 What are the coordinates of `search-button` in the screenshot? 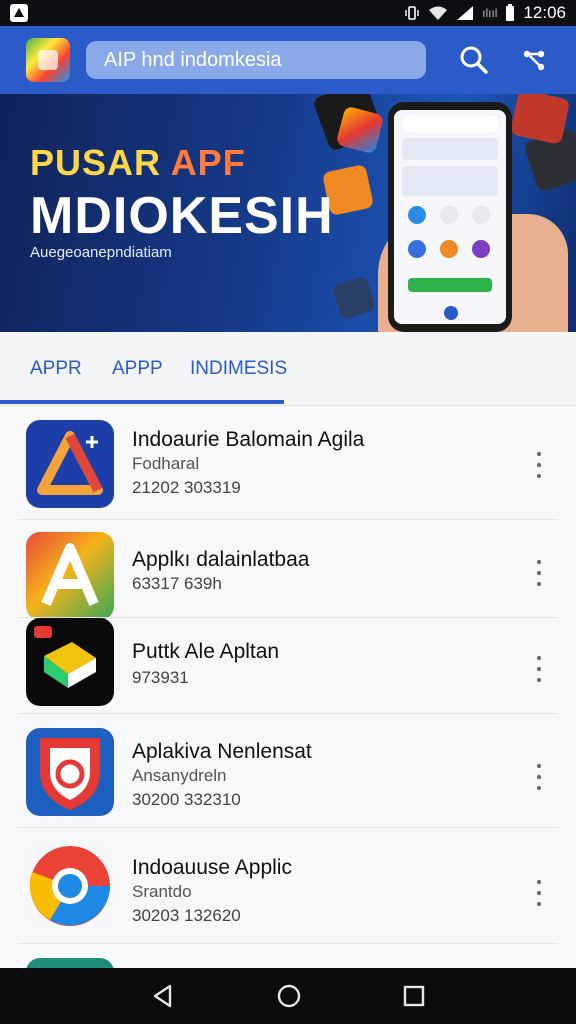 It's located at (474, 60).